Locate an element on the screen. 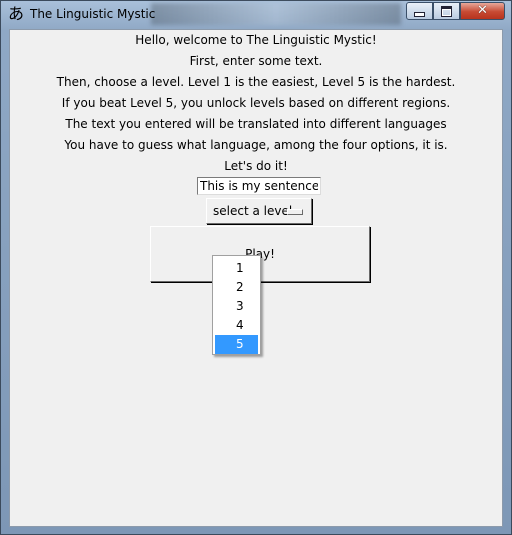 Image resolution: width=512 pixels, height=535 pixels. close-icon: ✕ is located at coordinates (482, 10).